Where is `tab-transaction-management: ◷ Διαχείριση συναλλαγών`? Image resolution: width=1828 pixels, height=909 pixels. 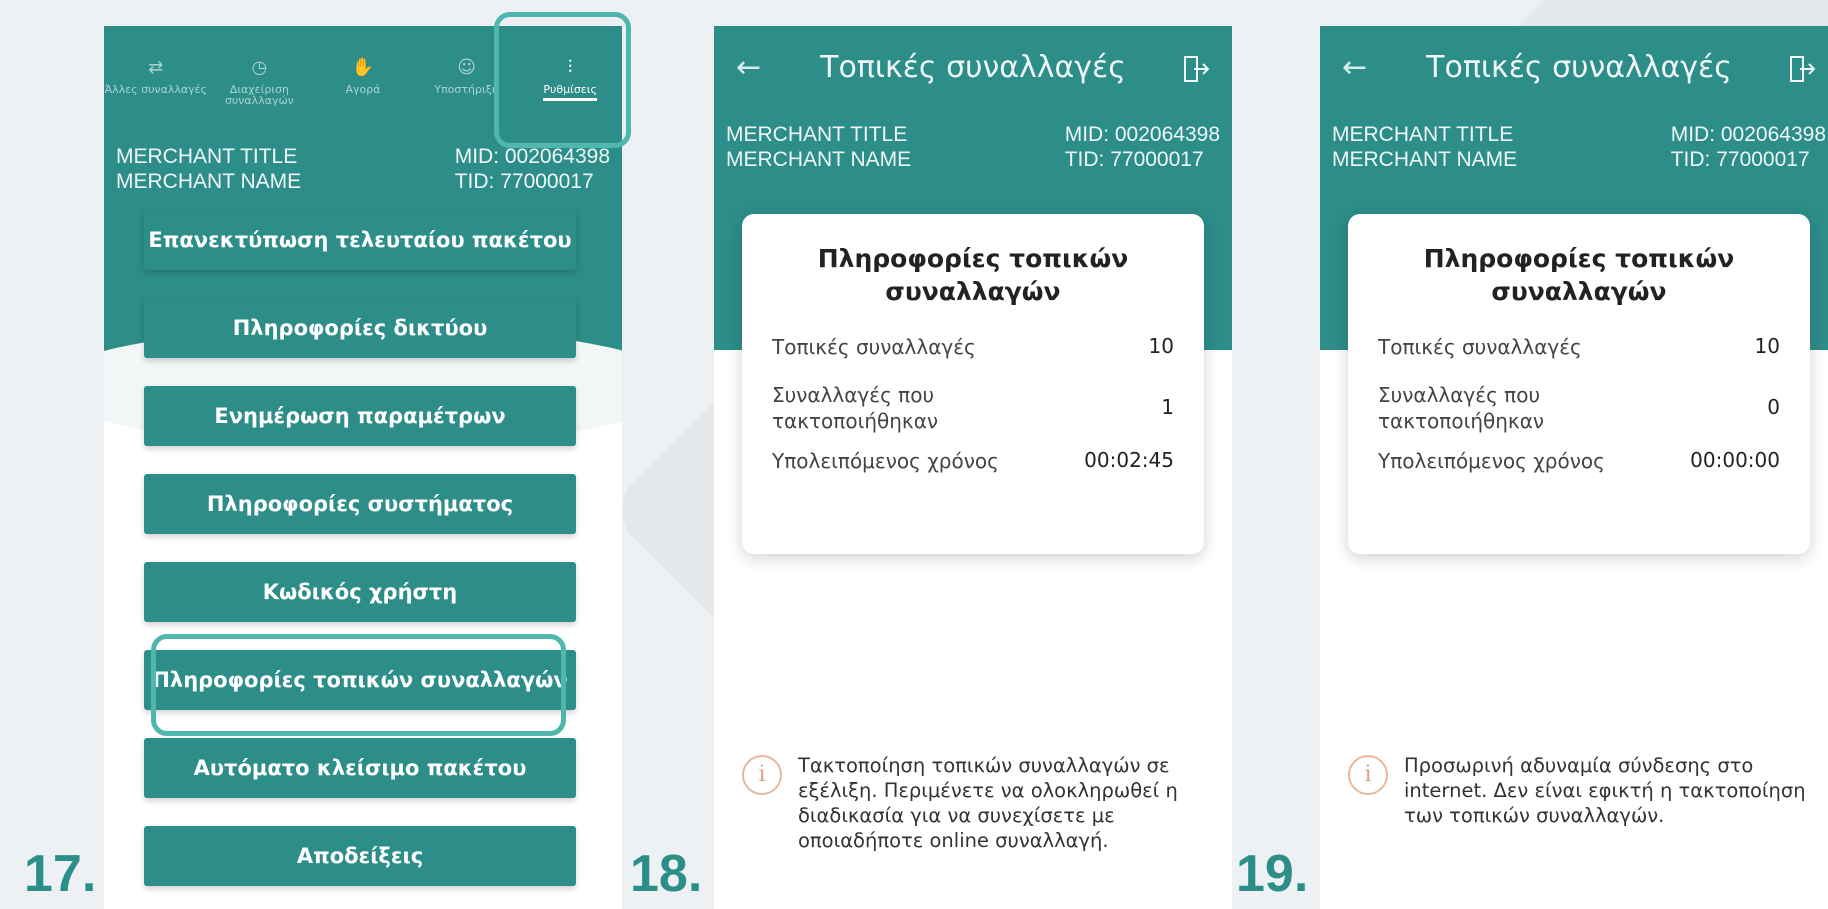
tab-transaction-management: ◷ Διαχείριση συναλλαγών is located at coordinates (260, 76).